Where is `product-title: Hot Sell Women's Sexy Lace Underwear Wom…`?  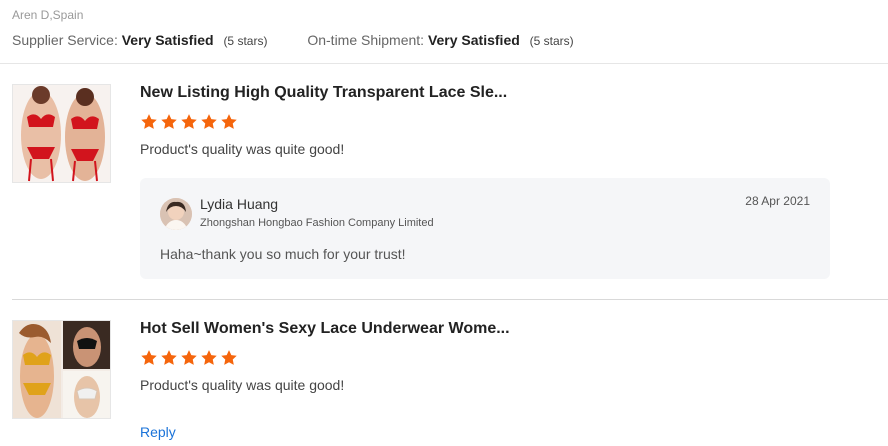 product-title: Hot Sell Women's Sexy Lace Underwear Wom… is located at coordinates (325, 329).